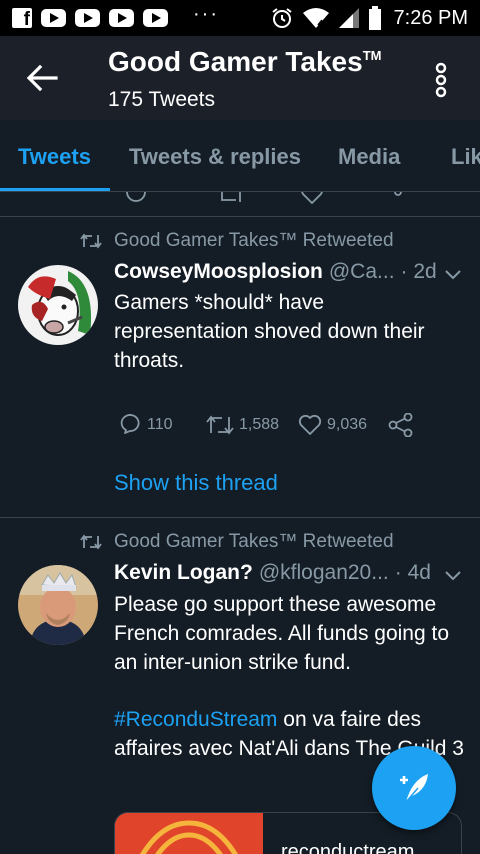 Image resolution: width=480 pixels, height=854 pixels. I want to click on show-thread-link: Show this thread, so click(196, 483).